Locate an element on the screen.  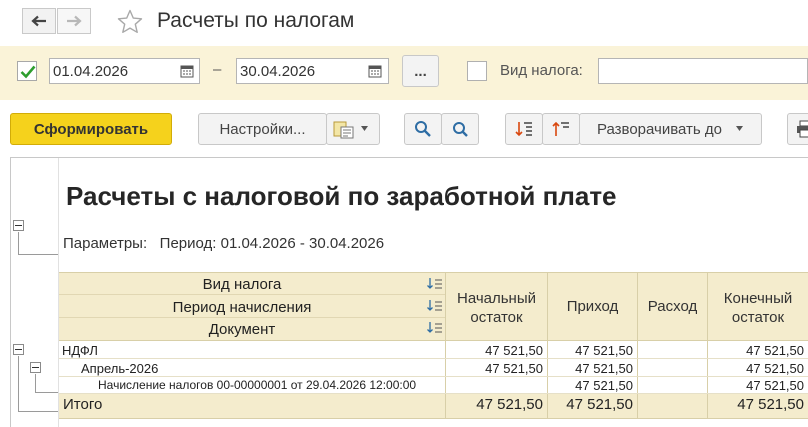
collapse-tax-group-icon is located at coordinates (18, 349).